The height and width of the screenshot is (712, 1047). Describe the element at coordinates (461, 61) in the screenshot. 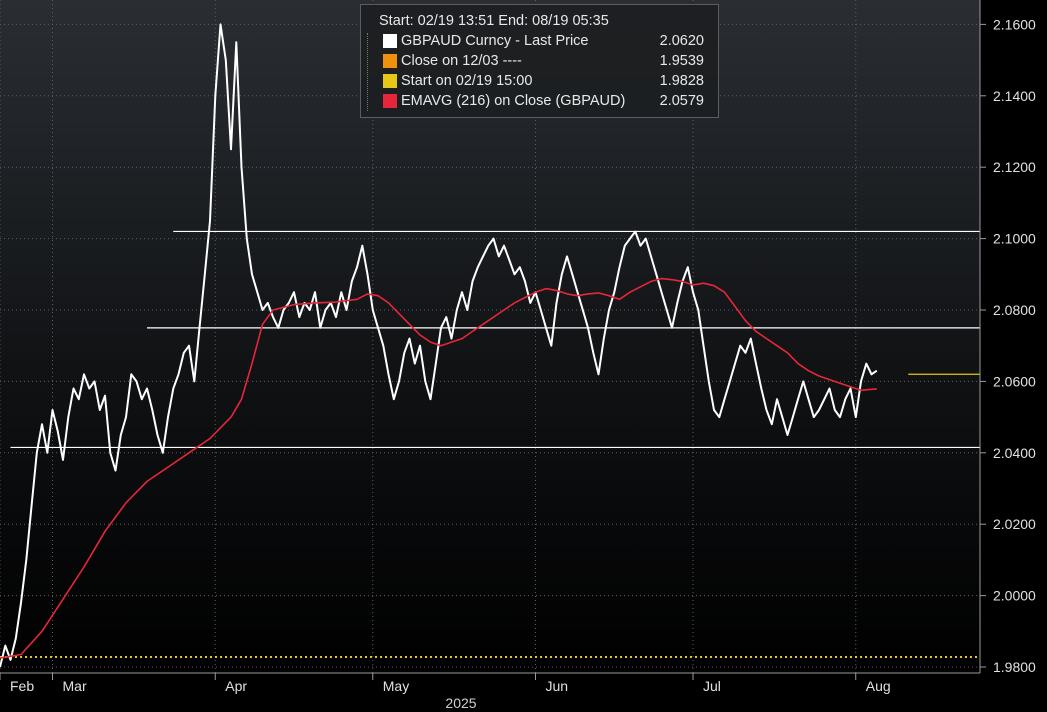

I see `legend-label: Close on 12/03 ----` at that location.